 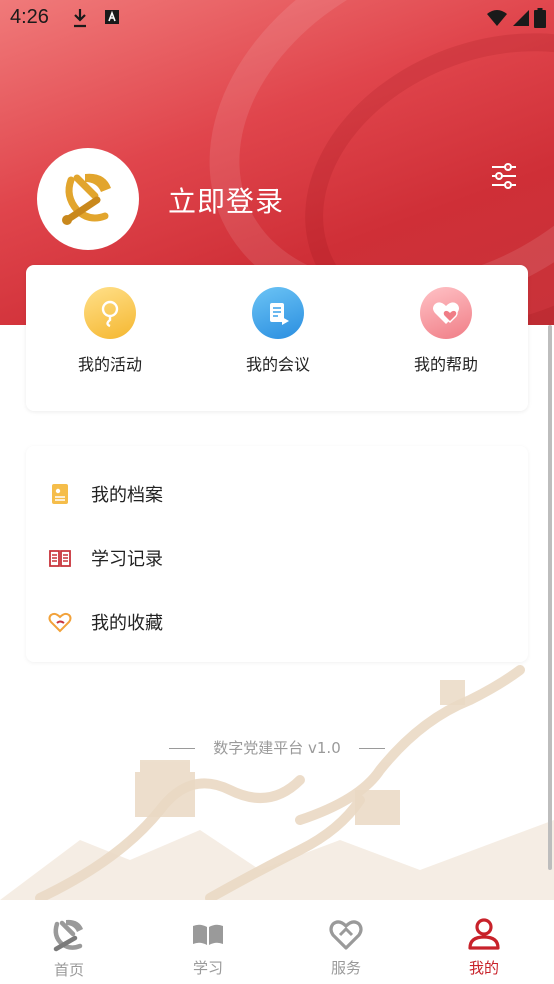 I want to click on profile-file-icon, so click(x=60, y=494).